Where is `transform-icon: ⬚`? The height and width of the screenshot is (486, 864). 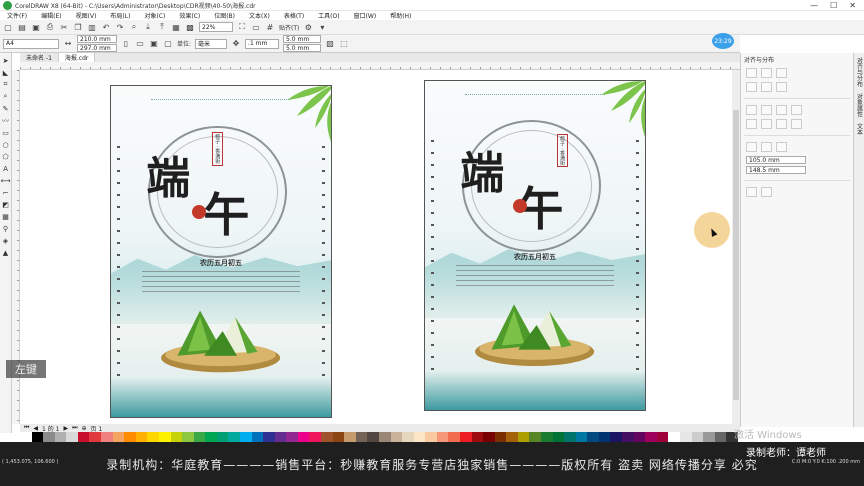
transform-icon: ⬚ is located at coordinates (344, 44).